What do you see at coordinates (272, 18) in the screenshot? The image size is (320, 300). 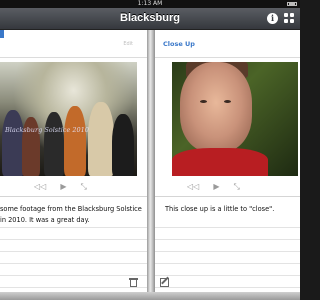 I see `info-icon: i` at bounding box center [272, 18].